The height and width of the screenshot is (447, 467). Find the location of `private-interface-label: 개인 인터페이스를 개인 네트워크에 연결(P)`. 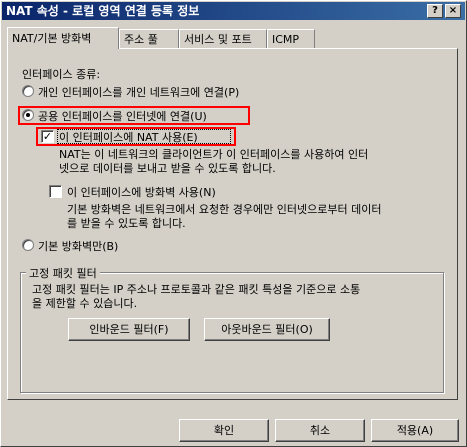

private-interface-label: 개인 인터페이스를 개인 네트워크에 연결(P) is located at coordinates (138, 92).